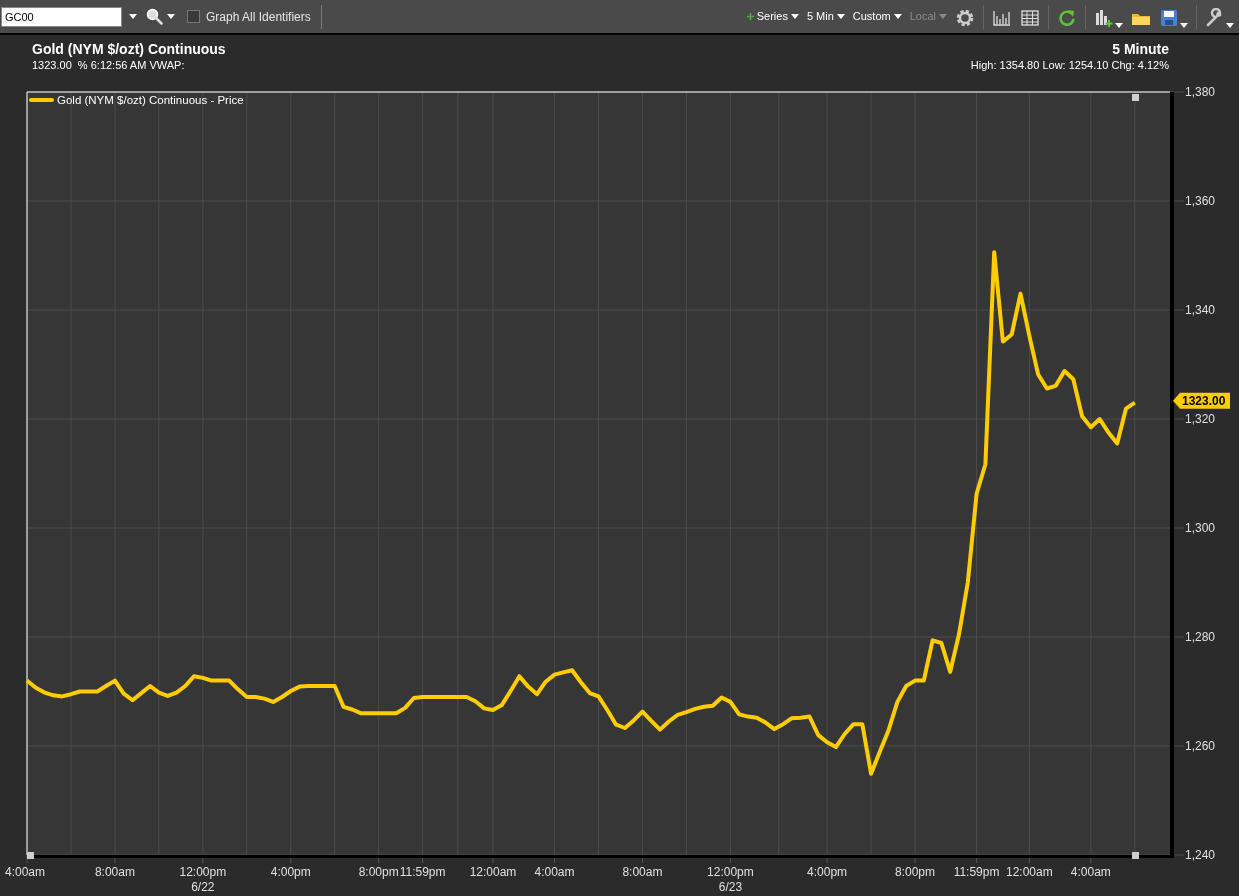 Image resolution: width=1239 pixels, height=896 pixels. Describe the element at coordinates (1200, 419) in the screenshot. I see `y-tick-label: 1,320` at that location.